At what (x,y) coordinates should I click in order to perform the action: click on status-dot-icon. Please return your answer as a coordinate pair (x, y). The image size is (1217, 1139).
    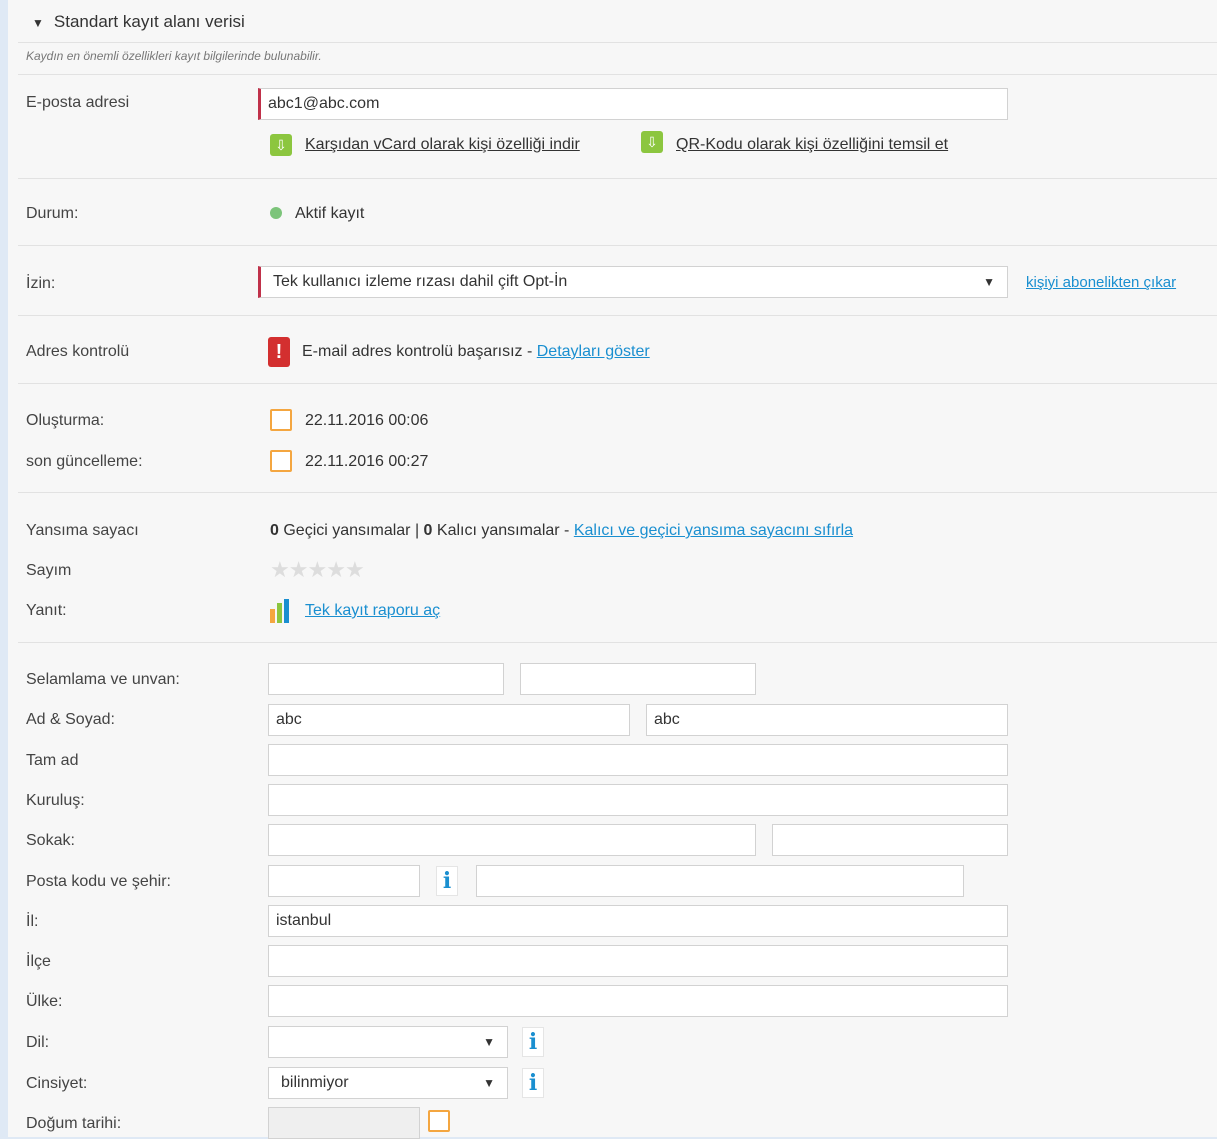
    Looking at the image, I should click on (276, 213).